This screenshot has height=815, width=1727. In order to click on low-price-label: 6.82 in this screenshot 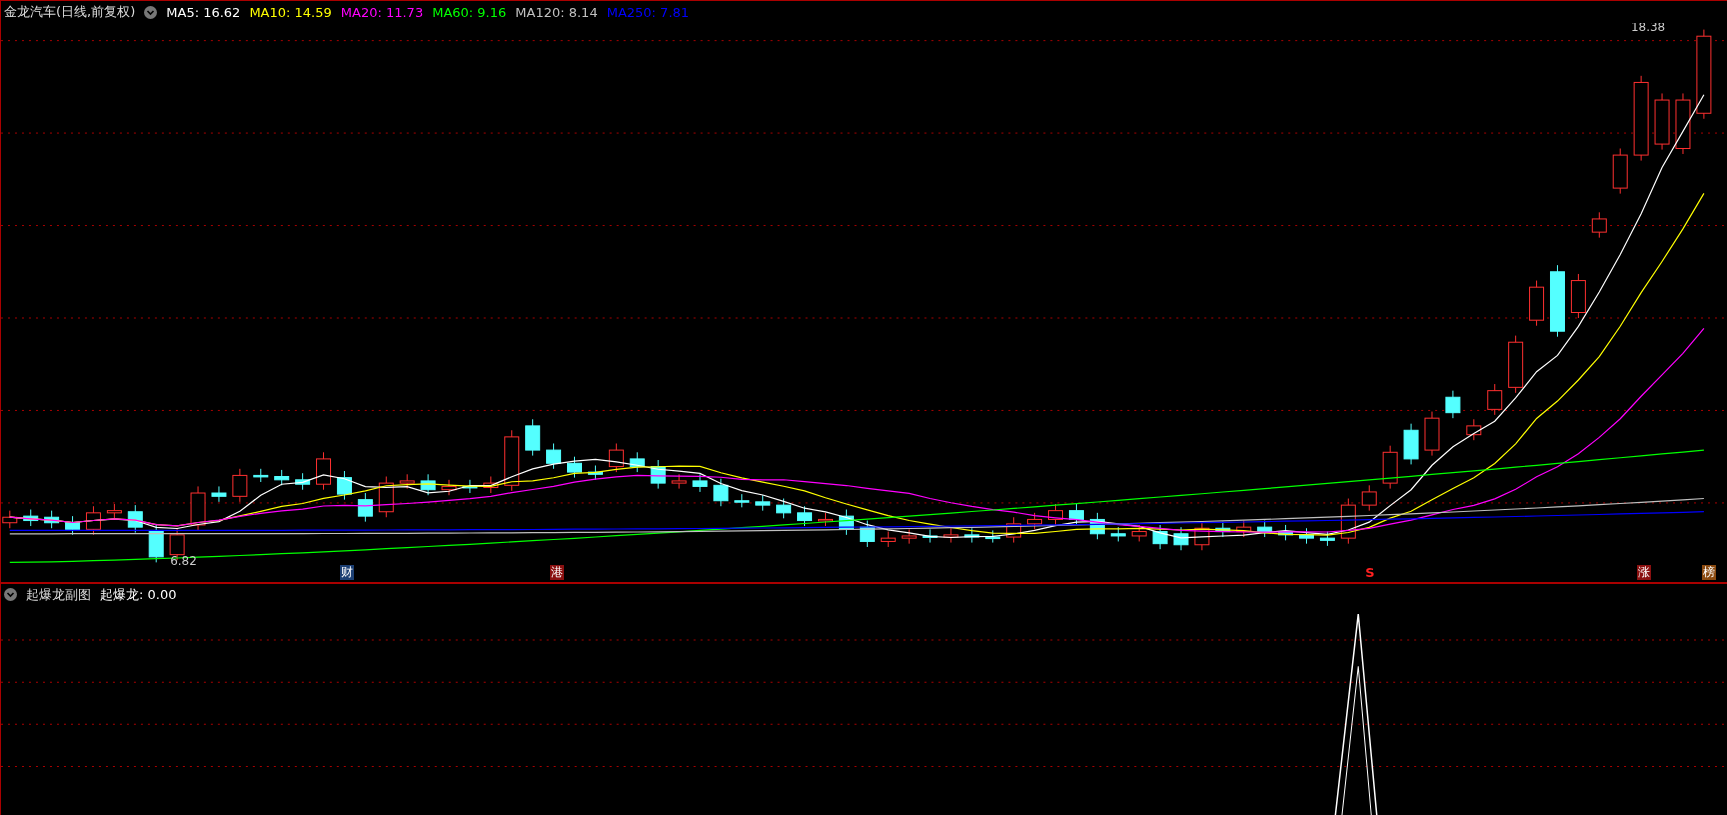, I will do `click(183, 560)`.